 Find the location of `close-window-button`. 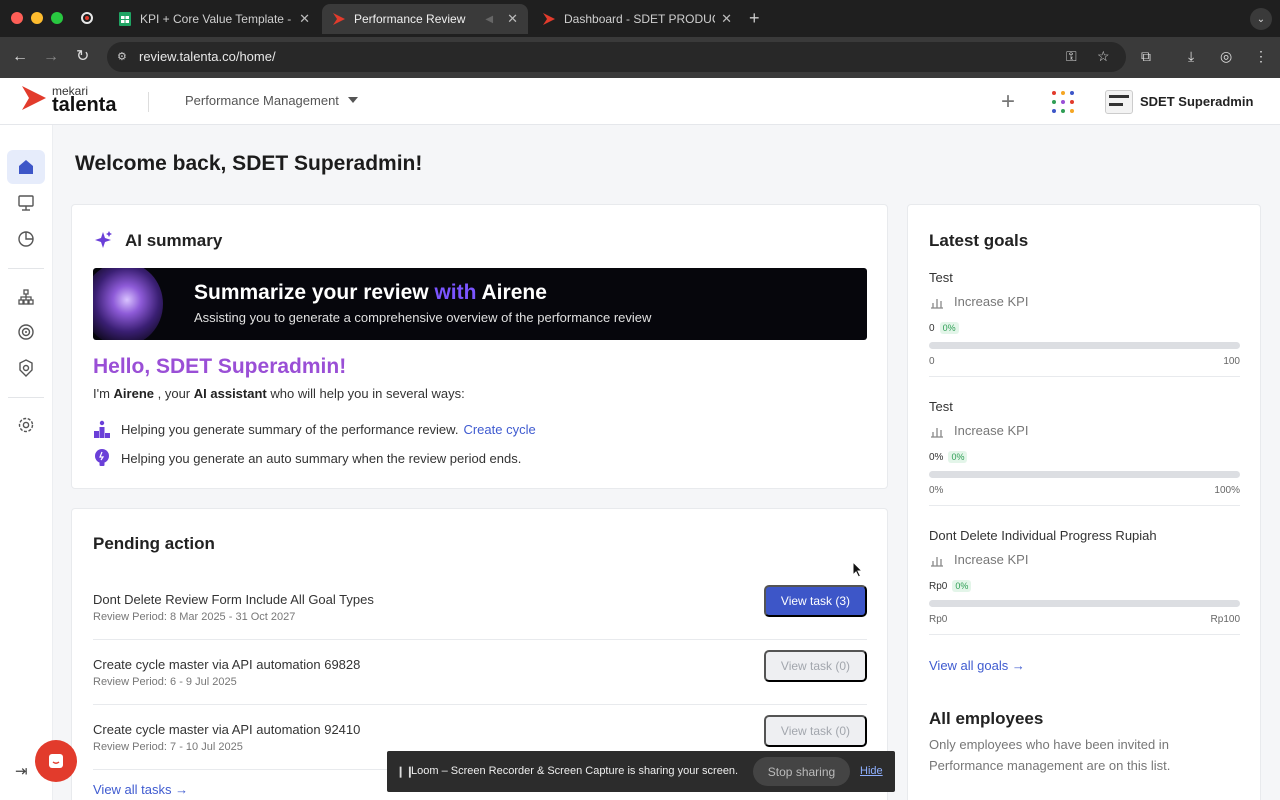

close-window-button is located at coordinates (17, 18).